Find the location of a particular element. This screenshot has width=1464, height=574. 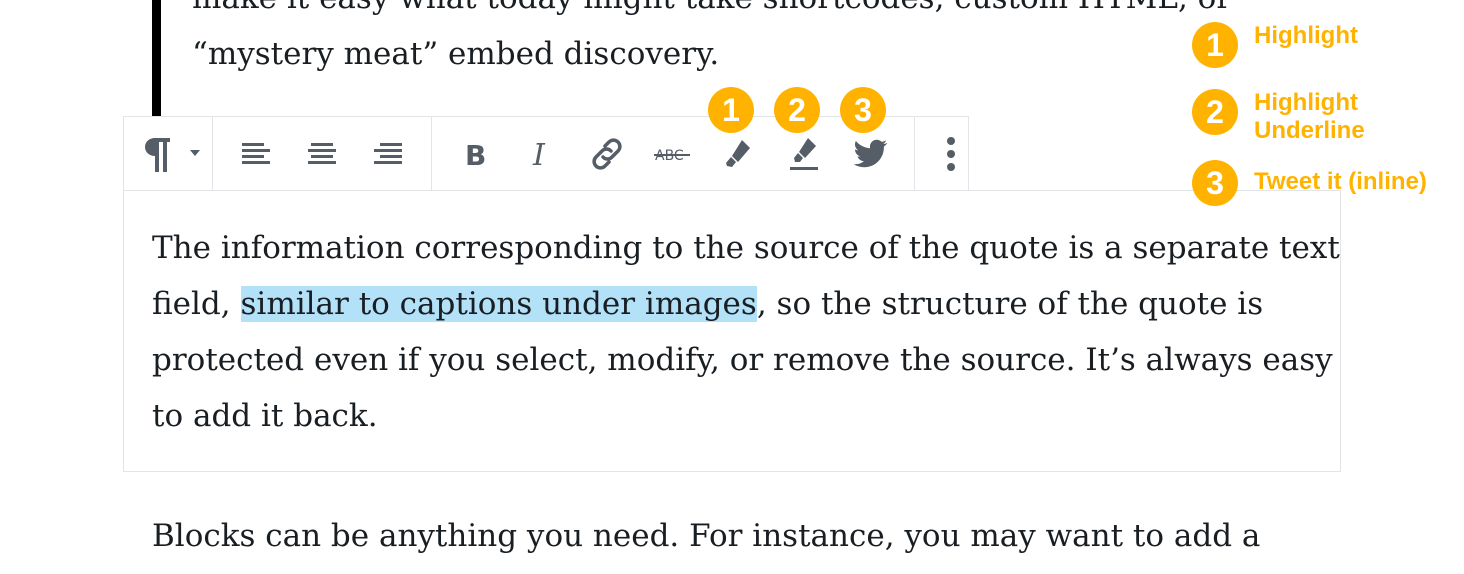

marker-underline-icon is located at coordinates (804, 153).